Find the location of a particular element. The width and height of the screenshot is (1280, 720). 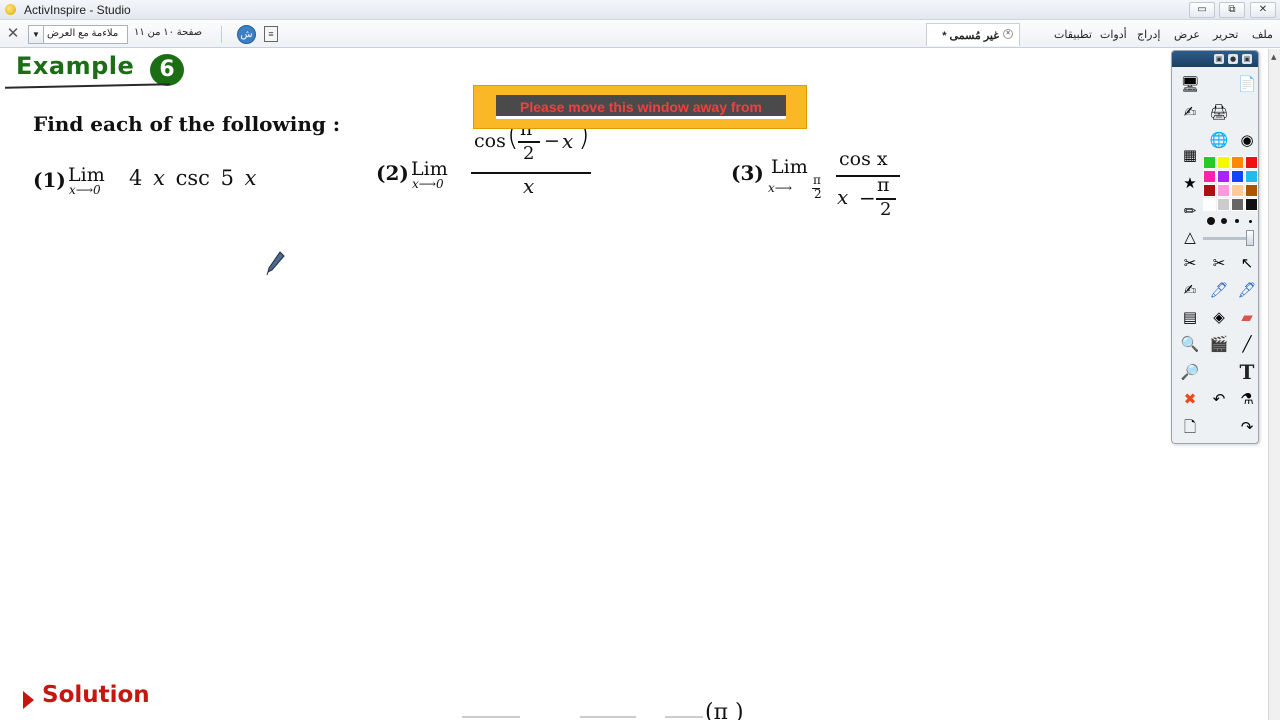

document-tab: غير مُسمى * × is located at coordinates (973, 34).